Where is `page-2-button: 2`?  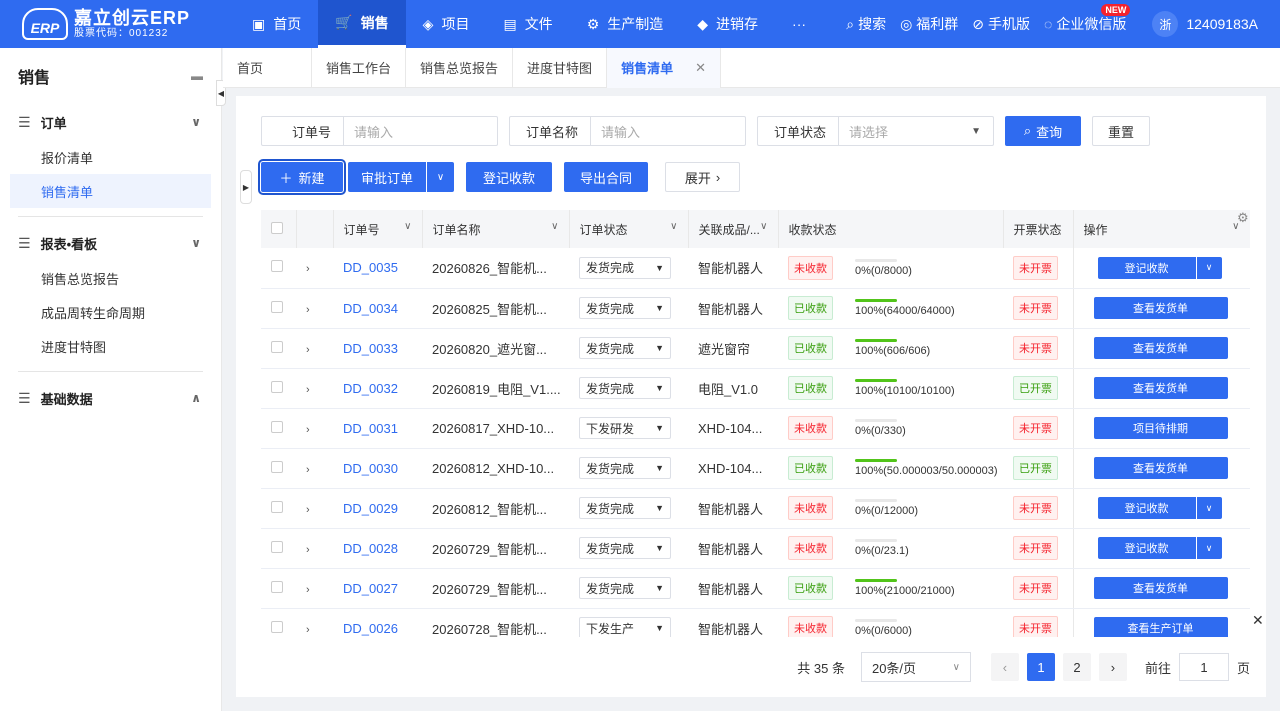 page-2-button: 2 is located at coordinates (1076, 667).